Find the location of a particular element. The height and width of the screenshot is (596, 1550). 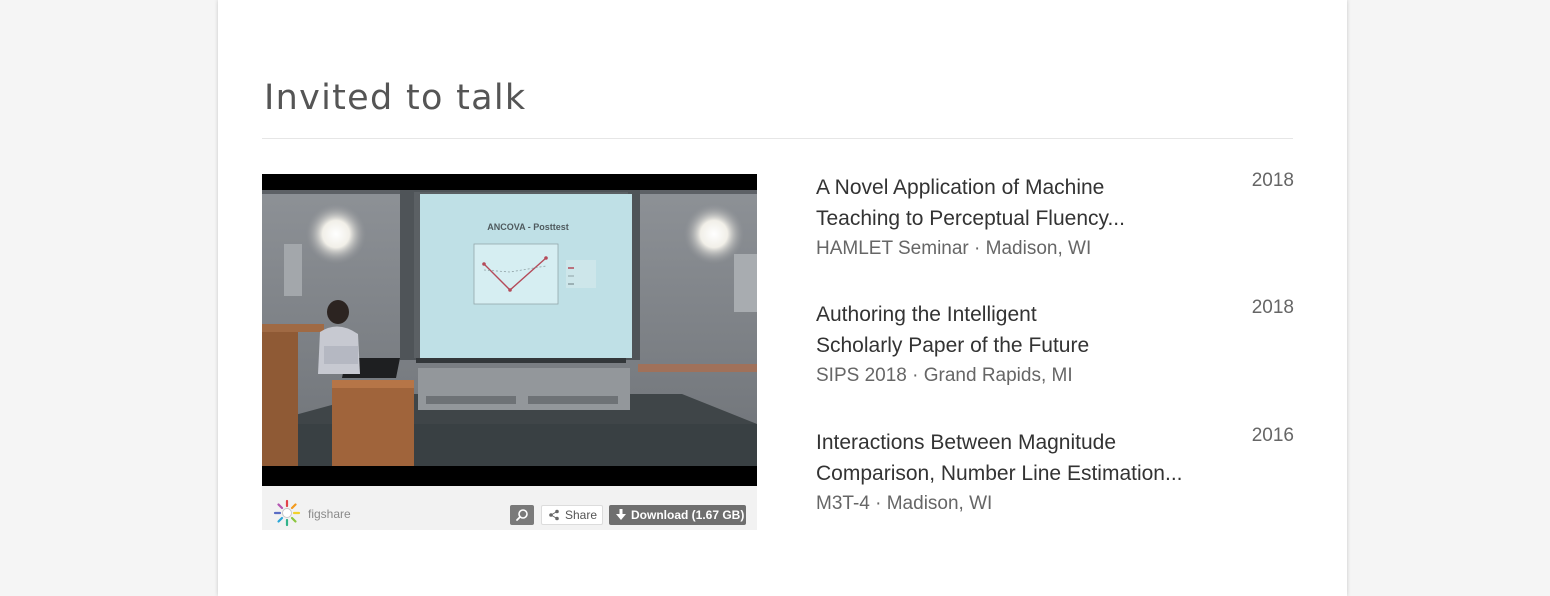

talk-title-line: Scholarly Paper of the Future is located at coordinates (953, 345).